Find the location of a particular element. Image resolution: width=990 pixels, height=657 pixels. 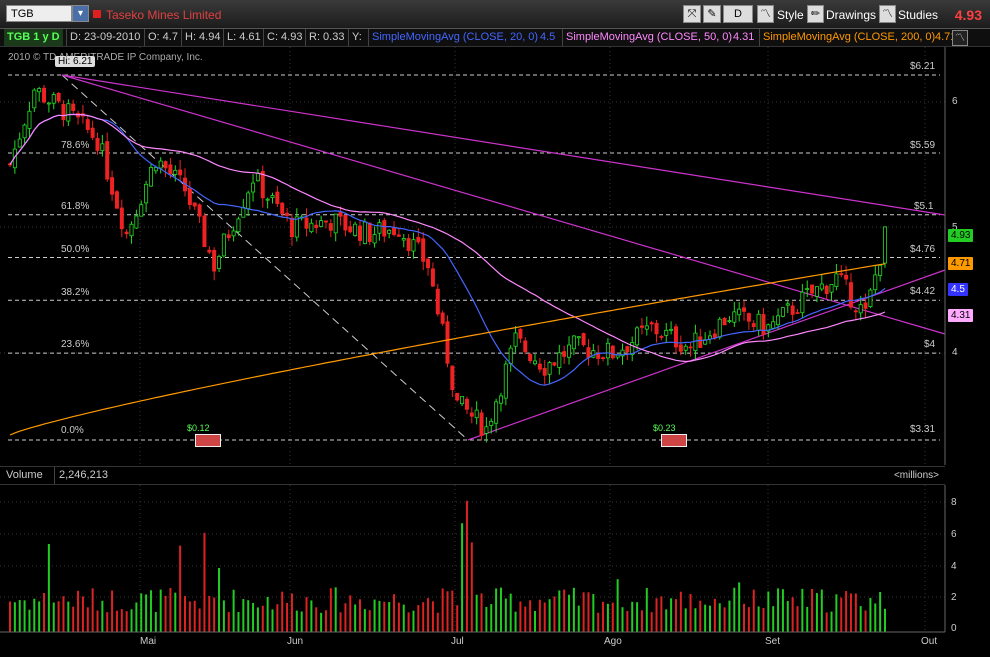

style-button: Style is located at coordinates (790, 15).